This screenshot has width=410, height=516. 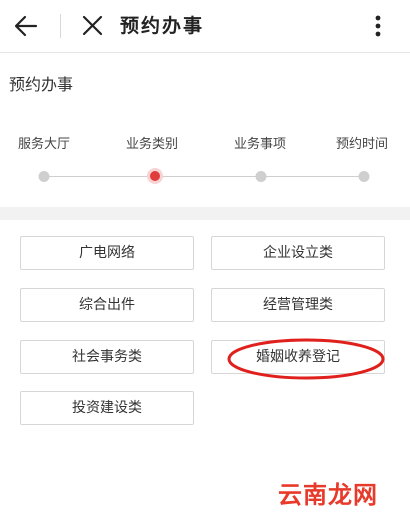 I want to click on step-label-service-hall: 服务大厅, so click(x=44, y=144).